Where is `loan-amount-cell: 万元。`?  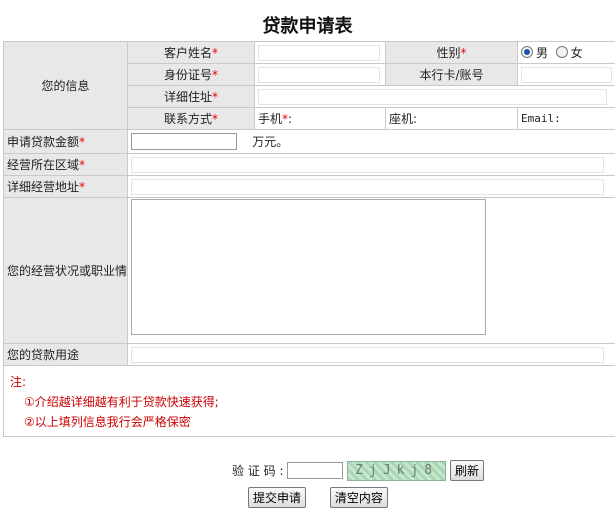 loan-amount-cell: 万元。 is located at coordinates (371, 141).